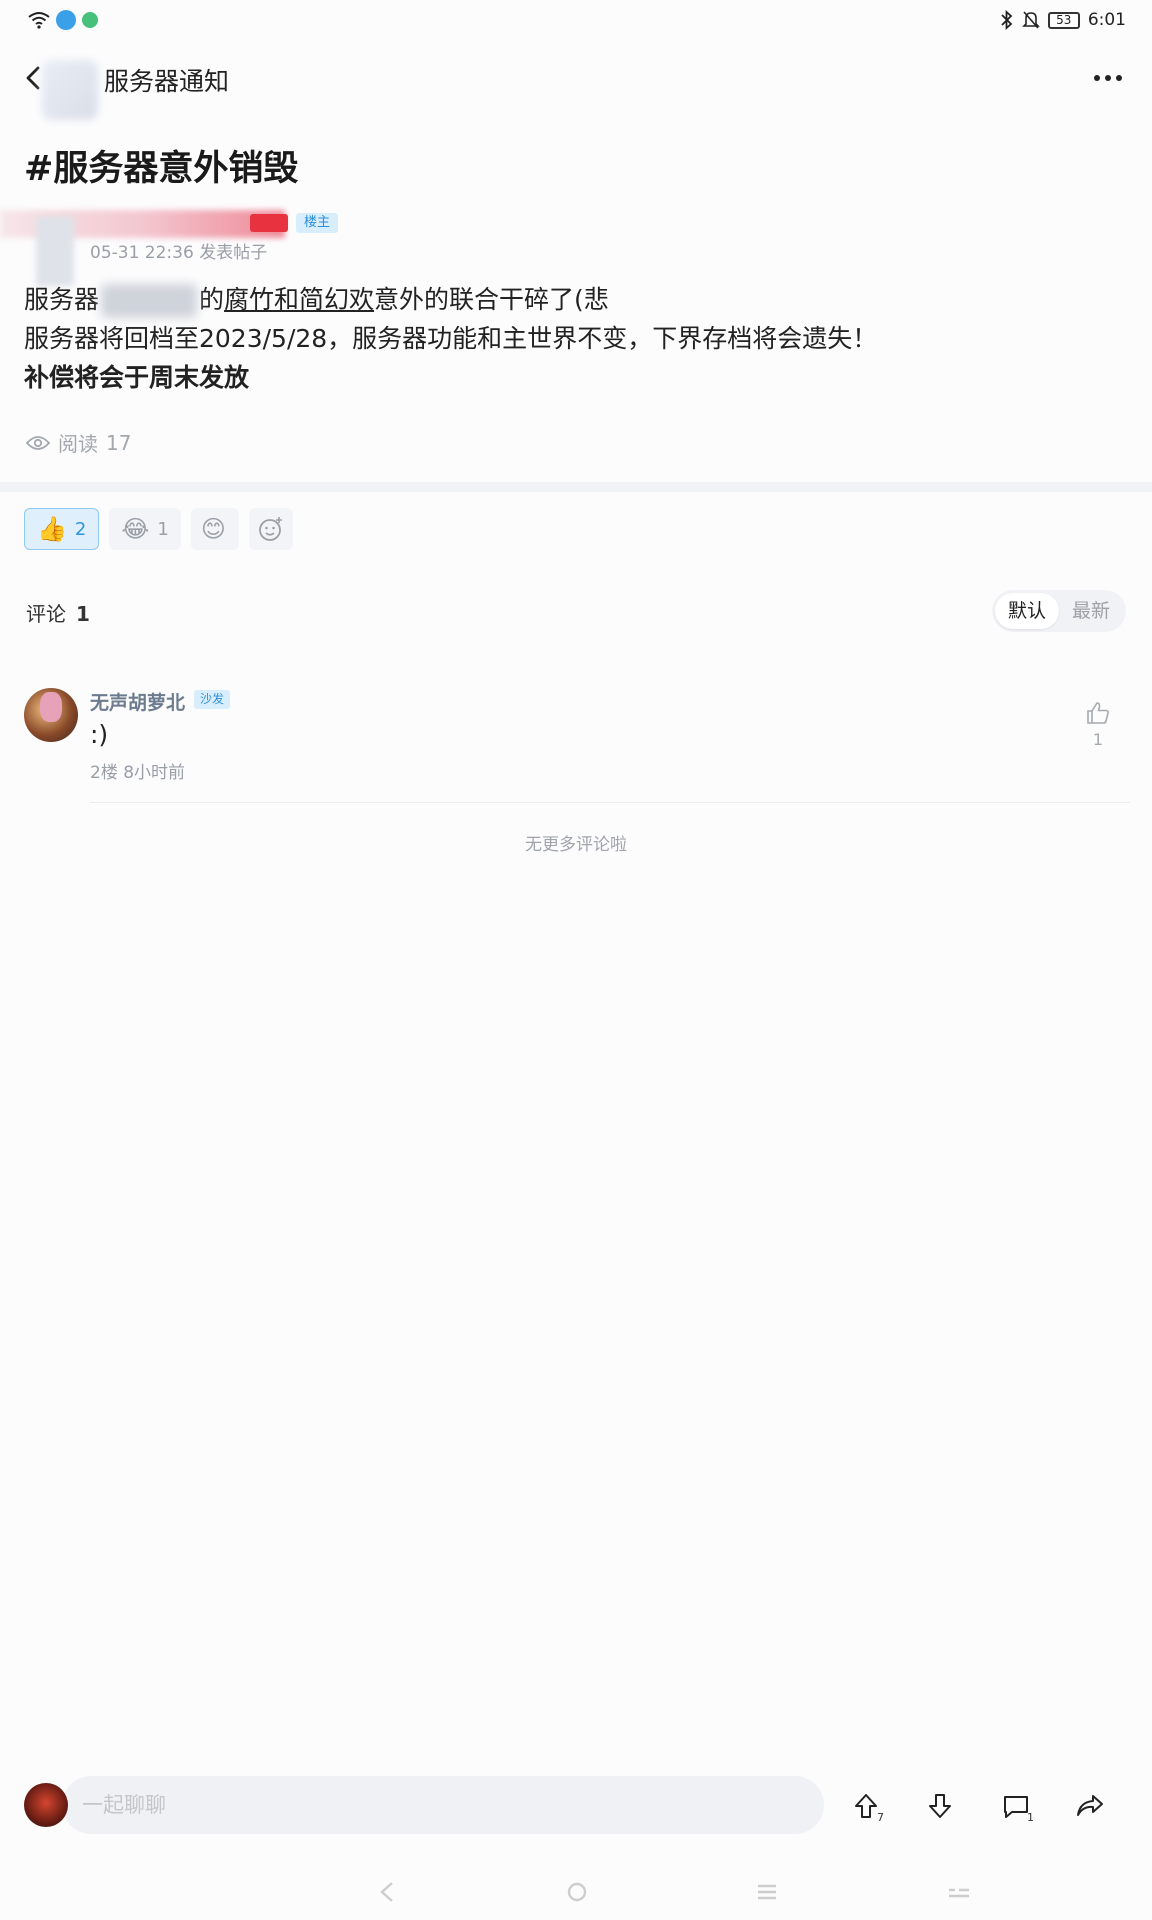 The image size is (1152, 1920). I want to click on comment-count: 1, so click(1030, 1817).